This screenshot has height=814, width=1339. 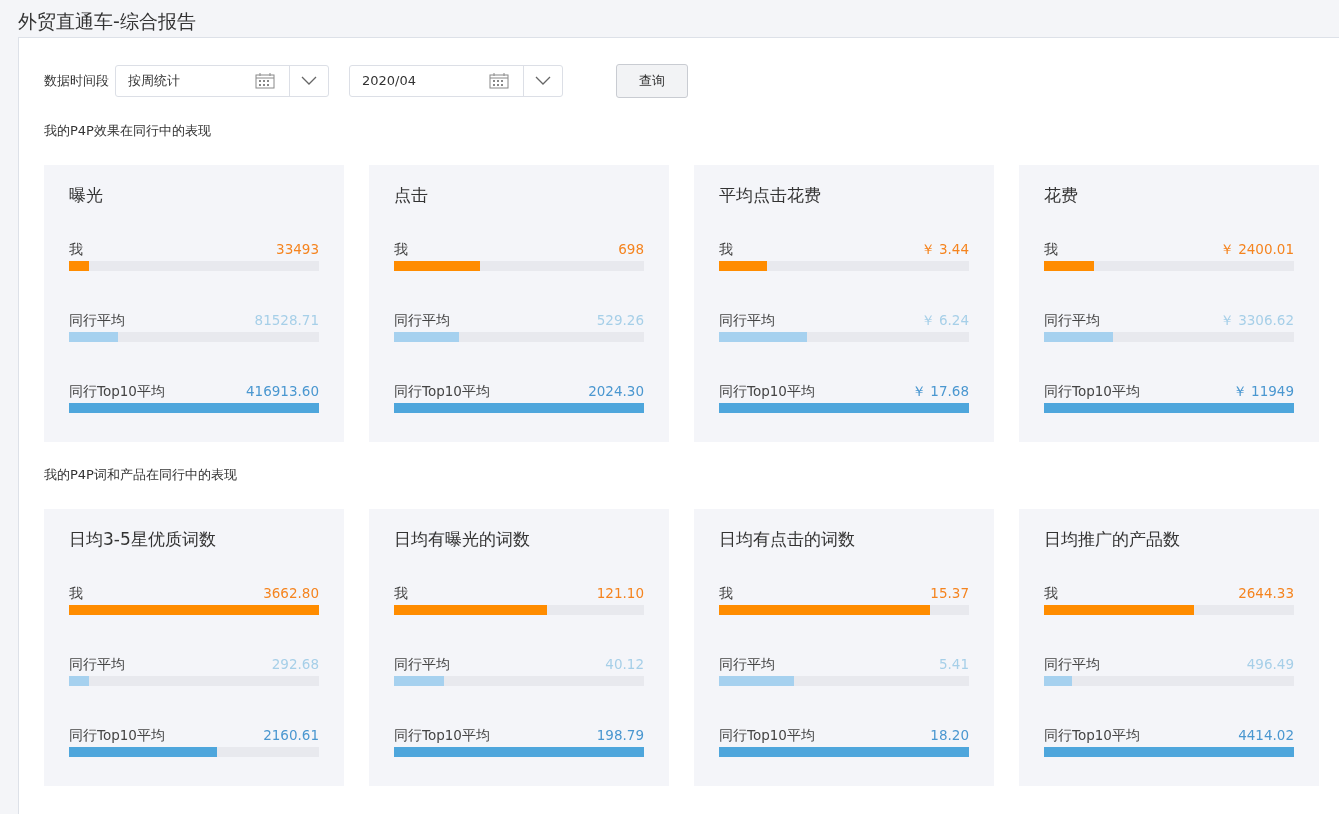 I want to click on metric-value: 5.41, so click(x=953, y=665).